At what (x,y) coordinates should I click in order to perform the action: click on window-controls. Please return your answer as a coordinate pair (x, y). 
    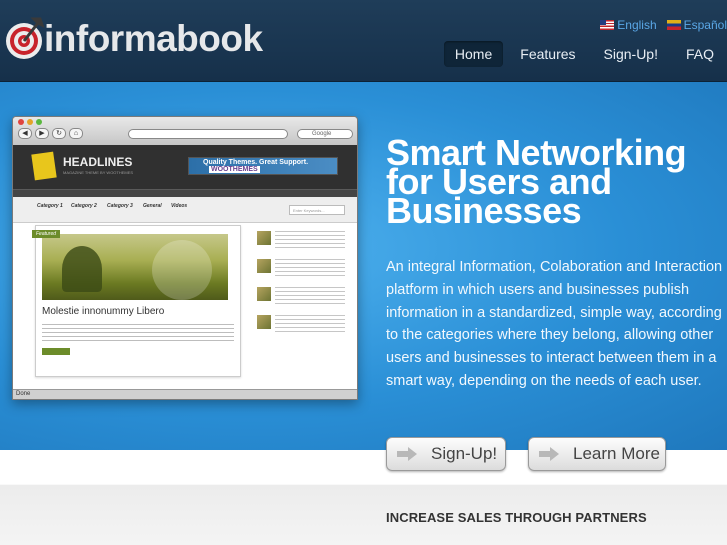
    Looking at the image, I should click on (30, 122).